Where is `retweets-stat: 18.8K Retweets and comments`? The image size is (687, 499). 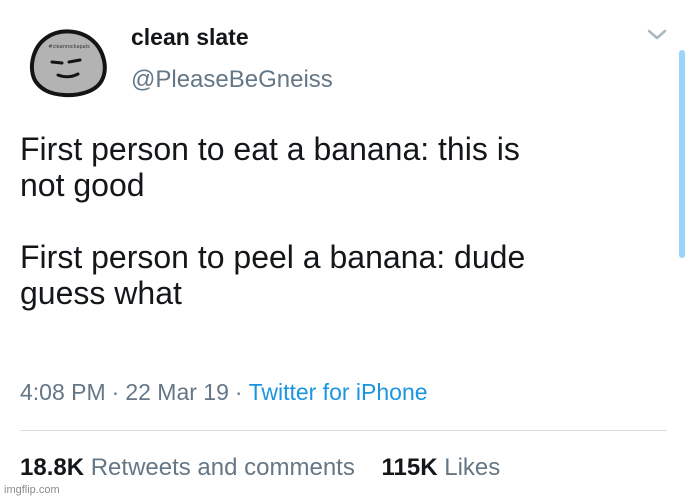 retweets-stat: 18.8K Retweets and comments is located at coordinates (191, 467).